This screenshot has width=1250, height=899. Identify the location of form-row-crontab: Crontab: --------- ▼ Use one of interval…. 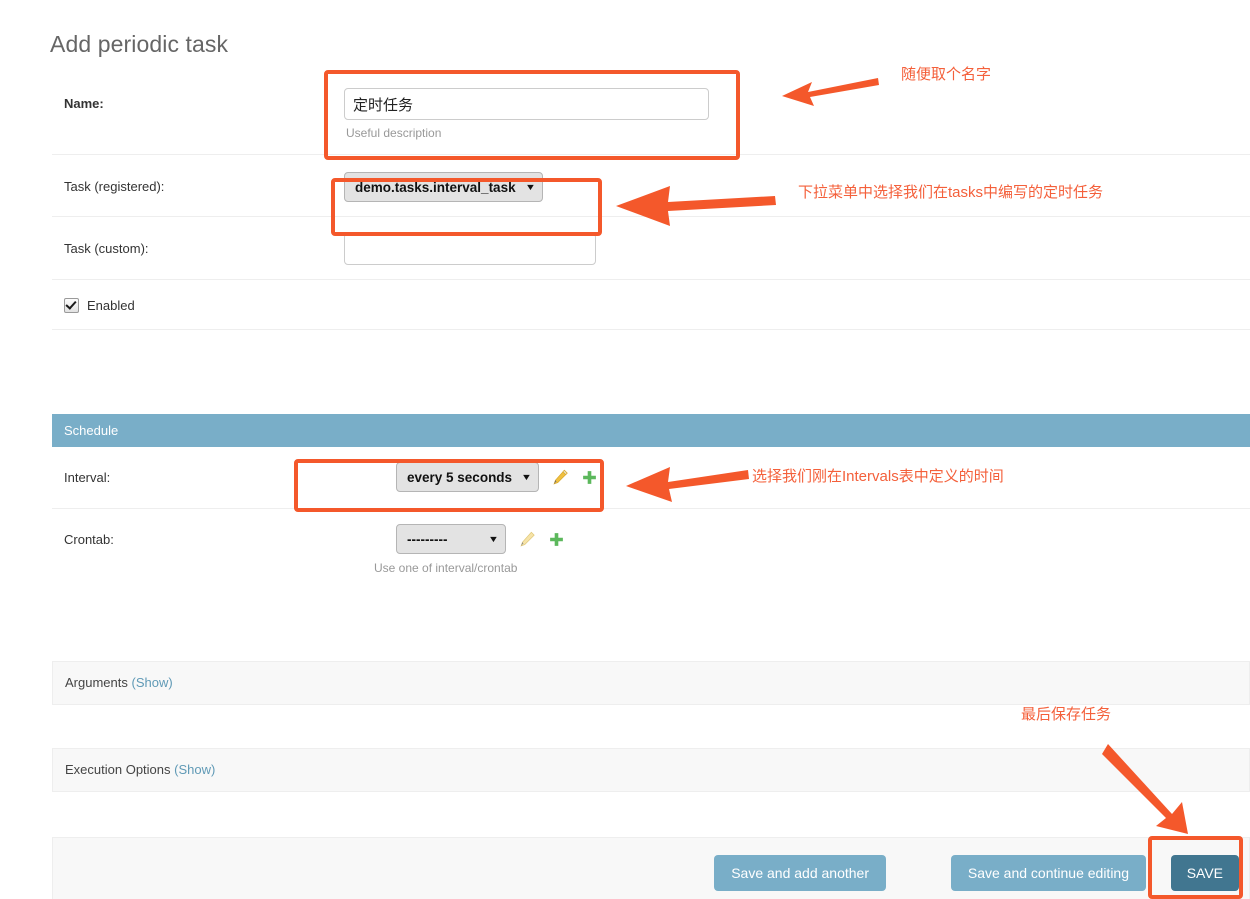
(651, 547).